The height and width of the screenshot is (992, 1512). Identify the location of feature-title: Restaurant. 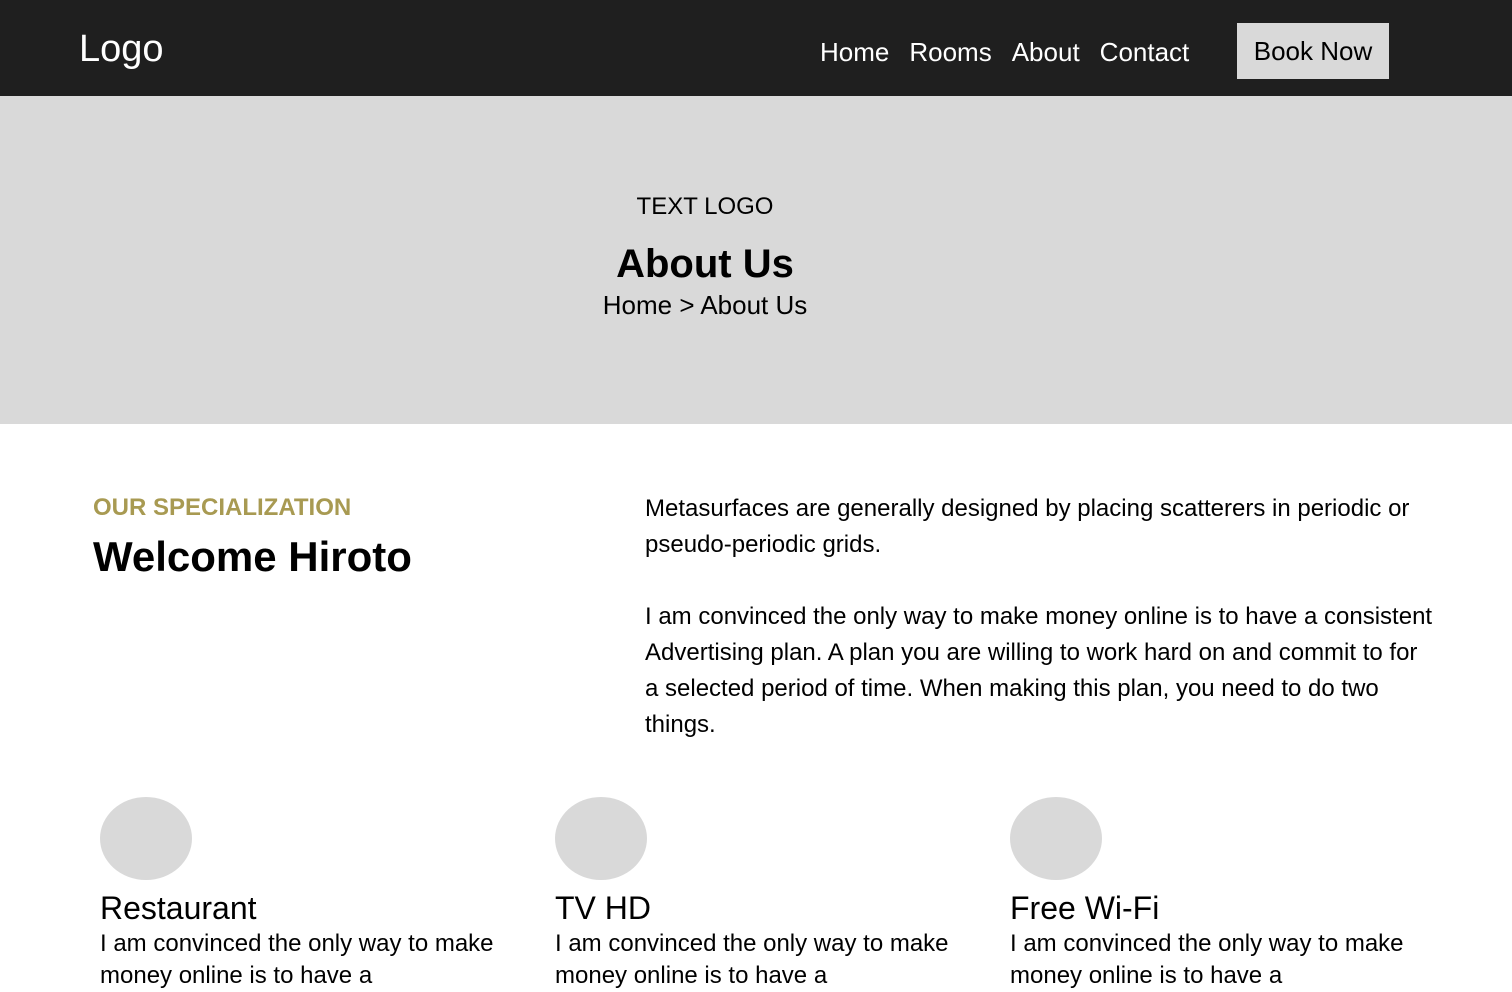
(178, 908).